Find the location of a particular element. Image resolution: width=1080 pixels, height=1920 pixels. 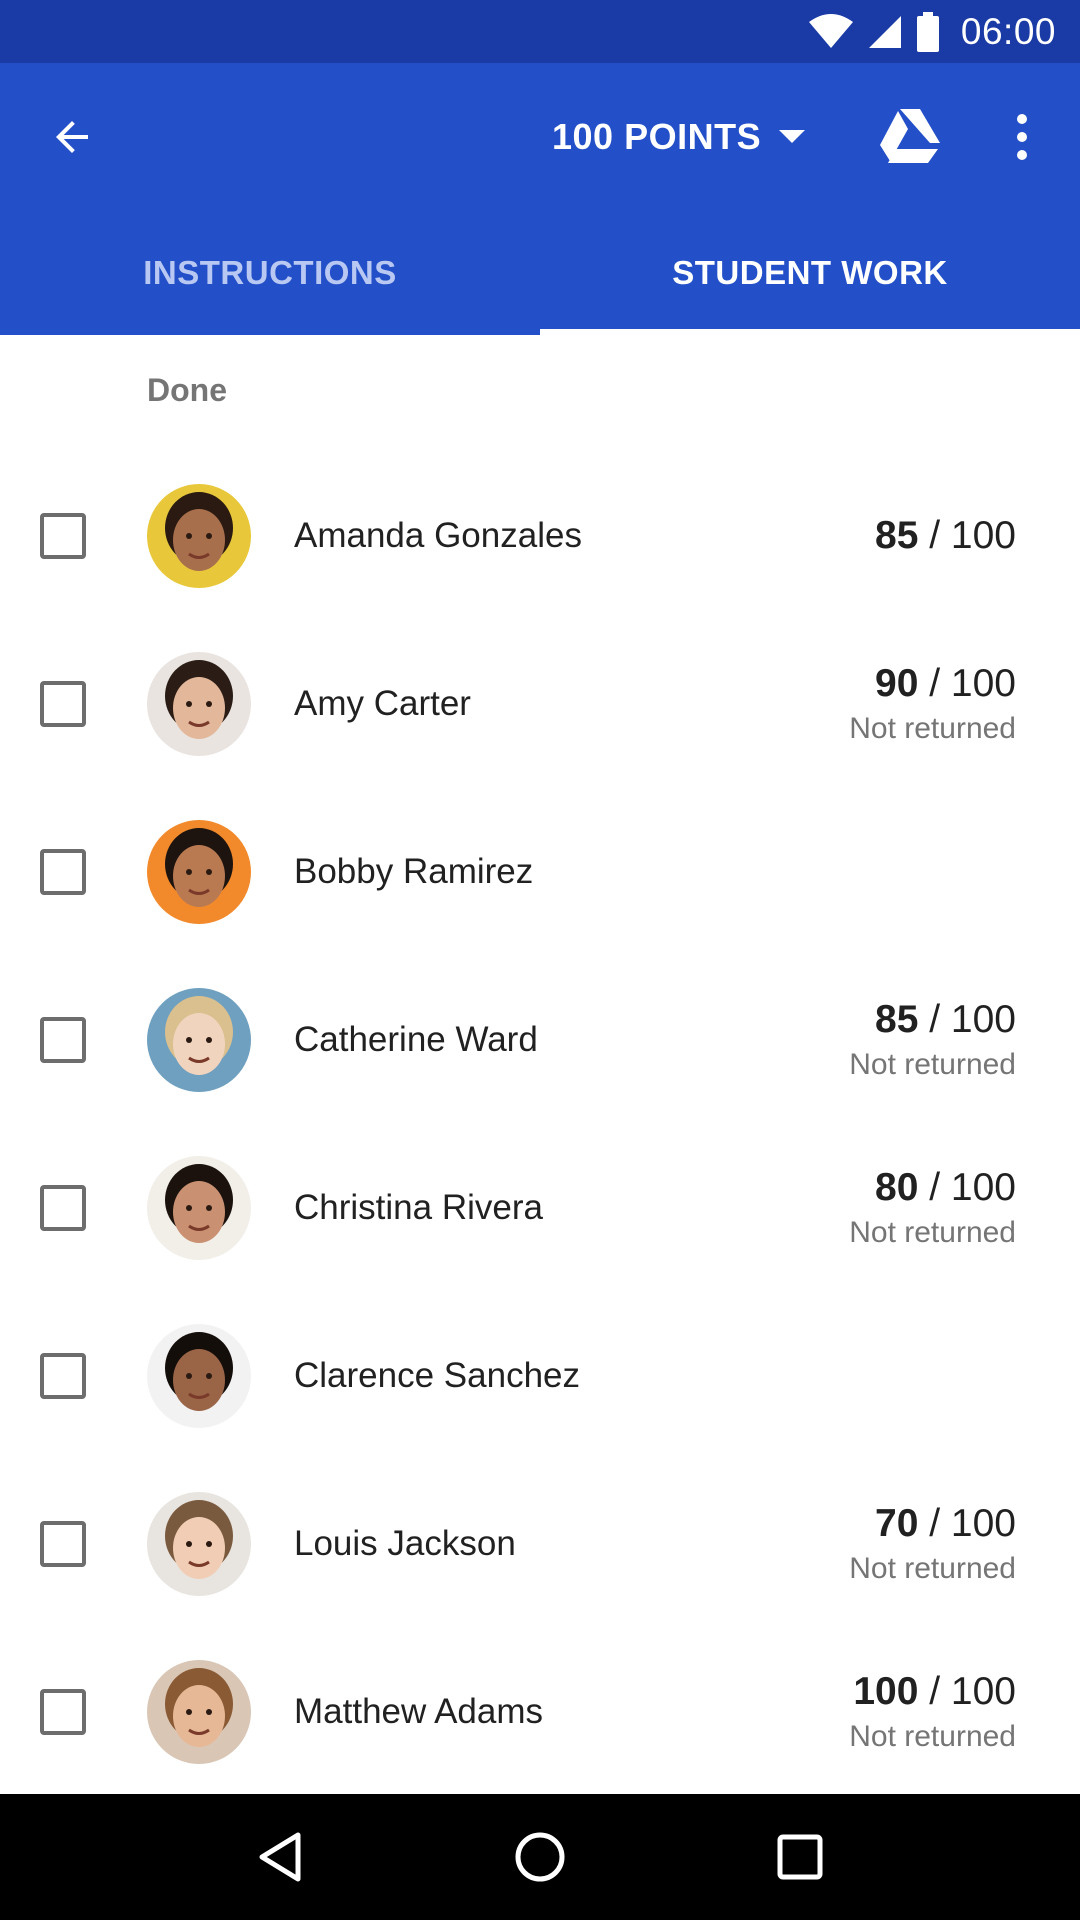

student-name: Matthew Adams is located at coordinates (418, 1711).